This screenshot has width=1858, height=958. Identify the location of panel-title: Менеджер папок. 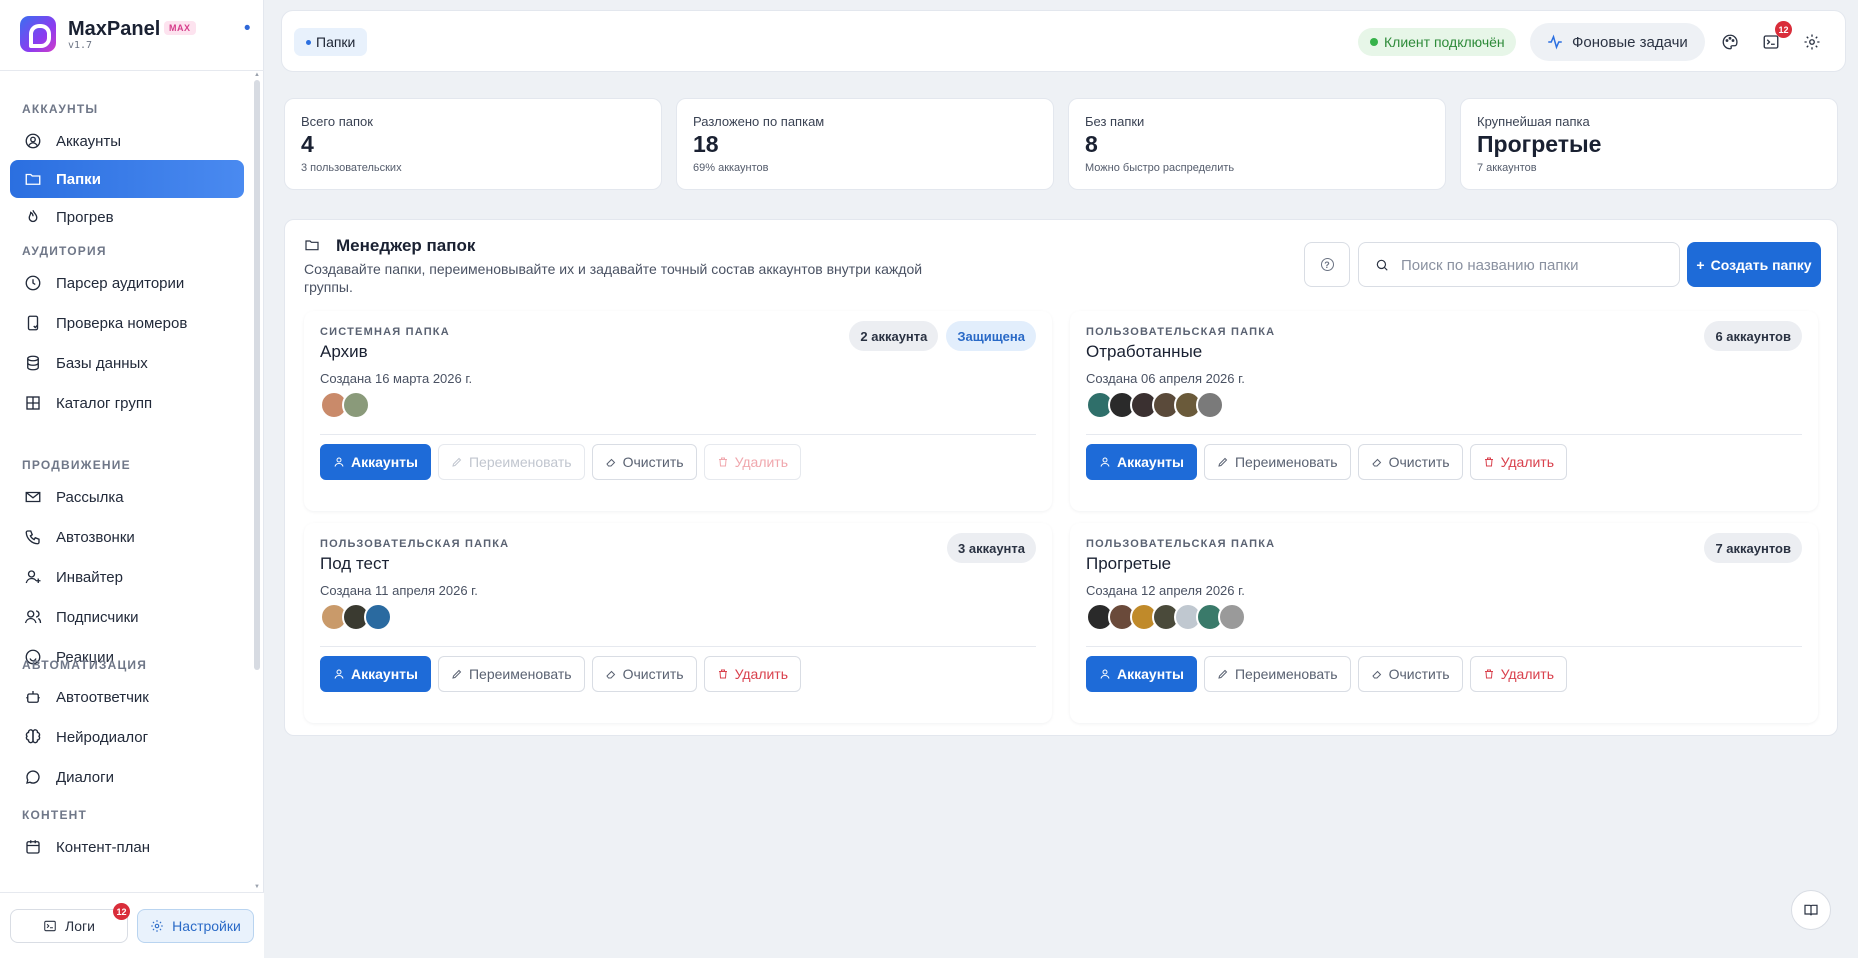
(406, 245).